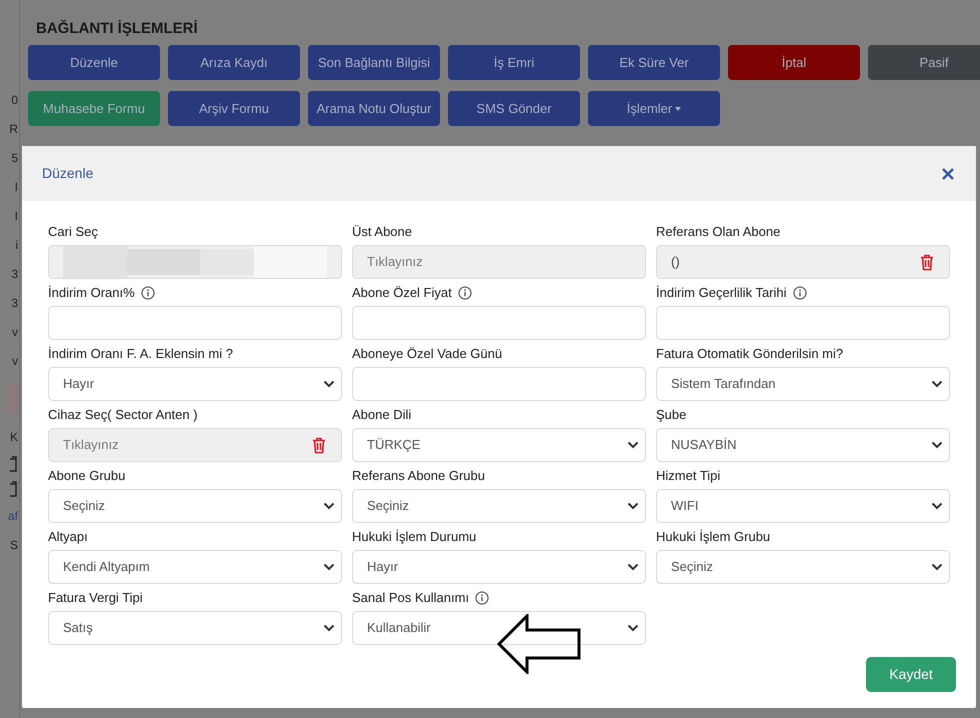 Image resolution: width=980 pixels, height=718 pixels. What do you see at coordinates (427, 353) in the screenshot?
I see `field-label: Aboneye Özel Vade Günü` at bounding box center [427, 353].